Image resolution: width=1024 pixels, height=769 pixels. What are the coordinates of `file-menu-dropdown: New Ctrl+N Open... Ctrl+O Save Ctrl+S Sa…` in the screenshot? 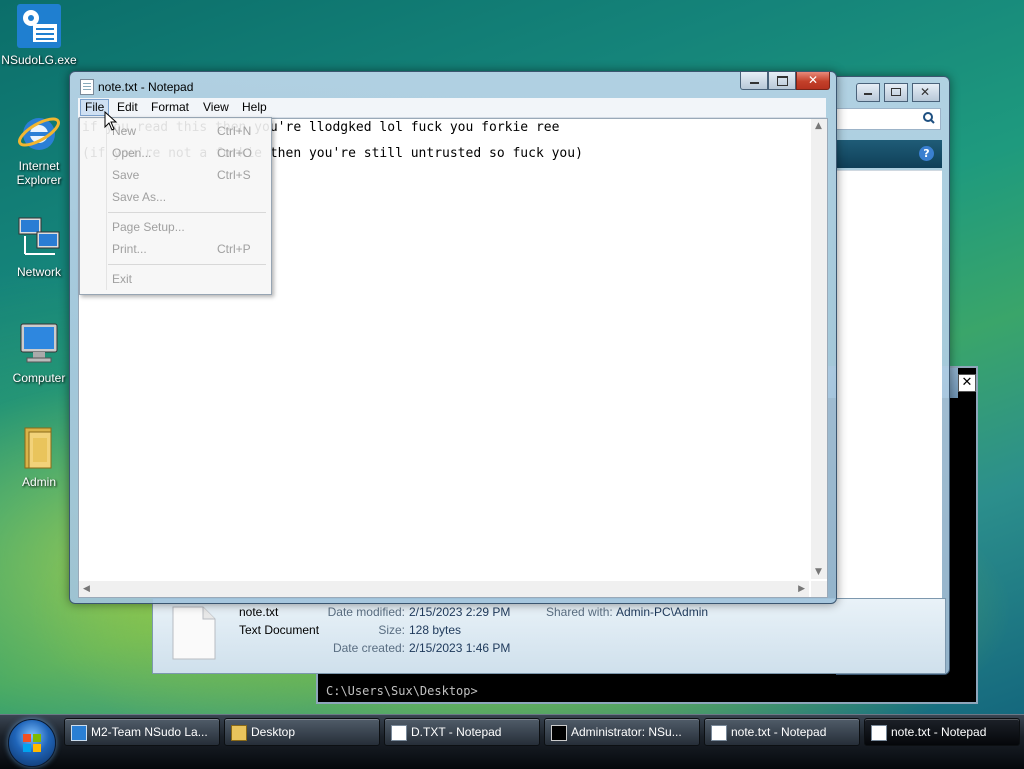 It's located at (175, 206).